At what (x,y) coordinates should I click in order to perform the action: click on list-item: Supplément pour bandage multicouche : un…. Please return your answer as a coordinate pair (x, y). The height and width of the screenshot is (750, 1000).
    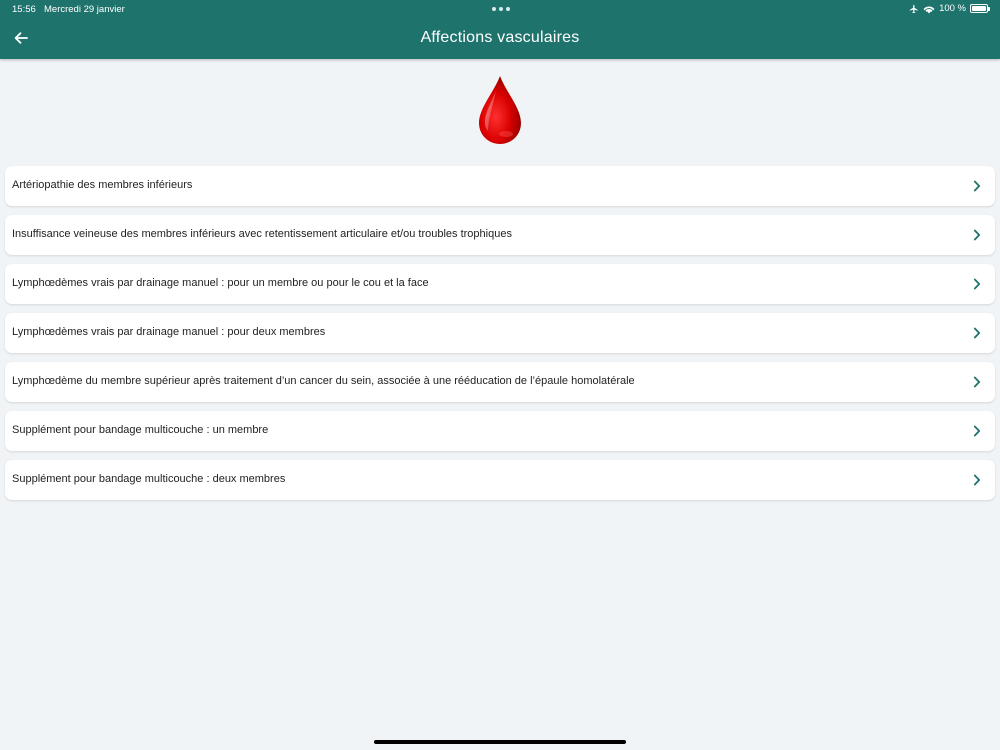
    Looking at the image, I should click on (500, 431).